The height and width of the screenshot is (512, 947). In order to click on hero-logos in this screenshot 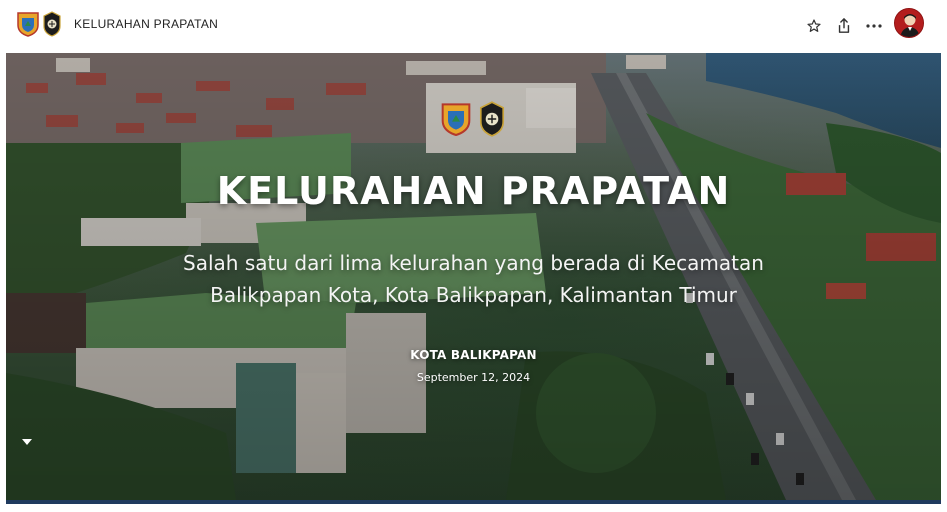, I will do `click(475, 119)`.